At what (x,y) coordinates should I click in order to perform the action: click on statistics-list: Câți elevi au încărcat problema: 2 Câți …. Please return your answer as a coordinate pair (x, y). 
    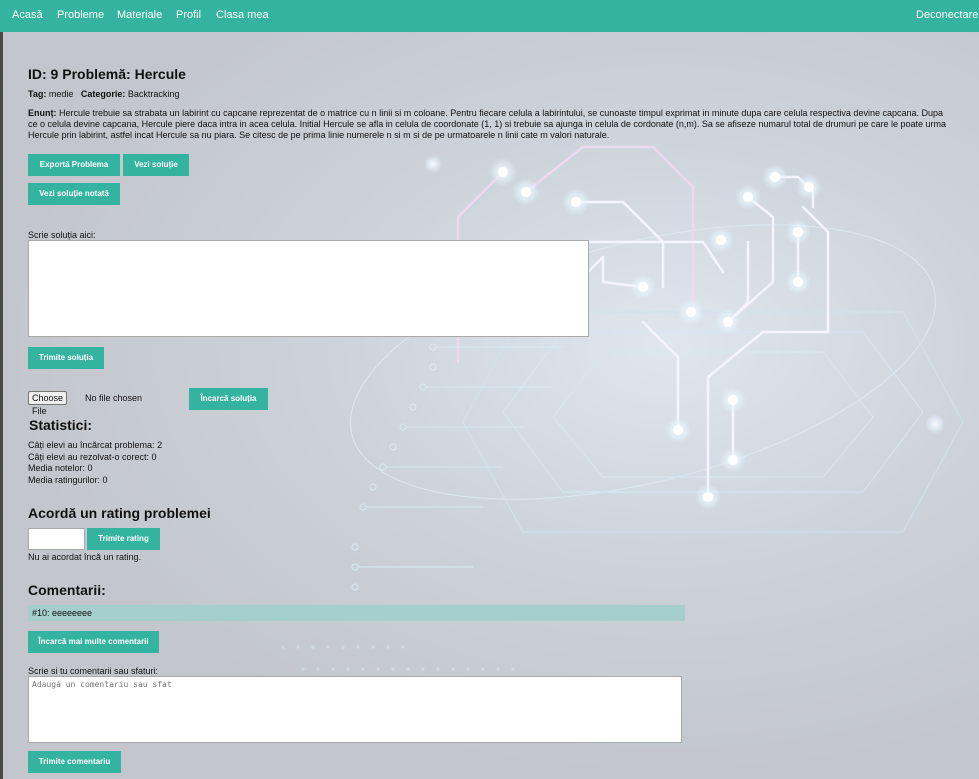
    Looking at the image, I should click on (95, 463).